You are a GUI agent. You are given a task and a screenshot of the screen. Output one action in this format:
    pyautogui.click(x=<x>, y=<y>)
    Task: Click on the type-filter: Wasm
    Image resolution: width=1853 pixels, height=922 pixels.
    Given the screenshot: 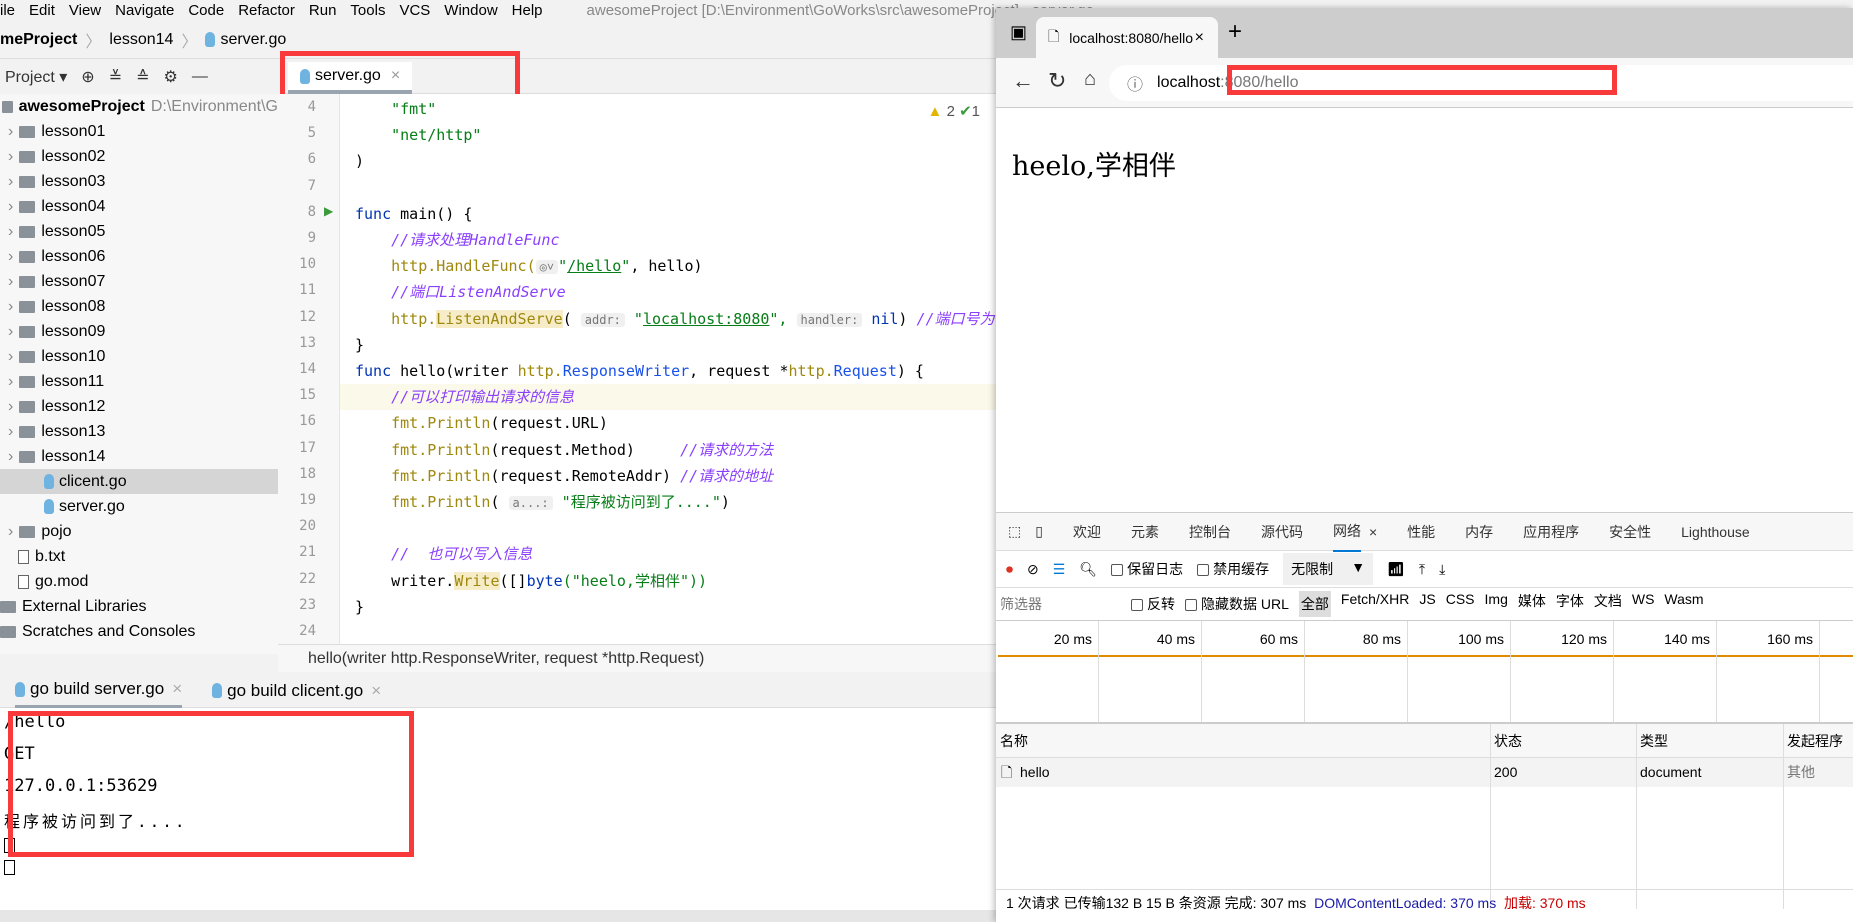 What is the action you would take?
    pyautogui.click(x=1683, y=604)
    